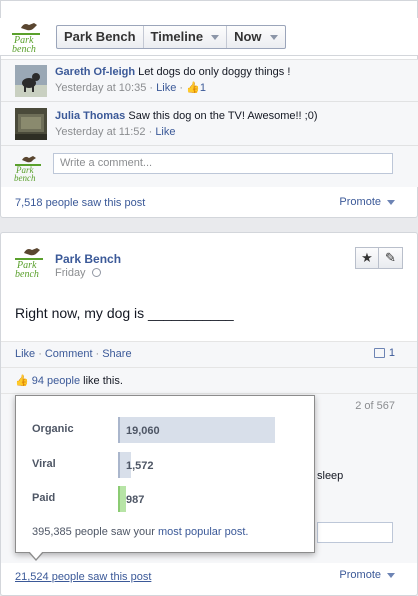 This screenshot has height=596, width=418. I want to click on nav-now-dropdown: Now, so click(255, 37).